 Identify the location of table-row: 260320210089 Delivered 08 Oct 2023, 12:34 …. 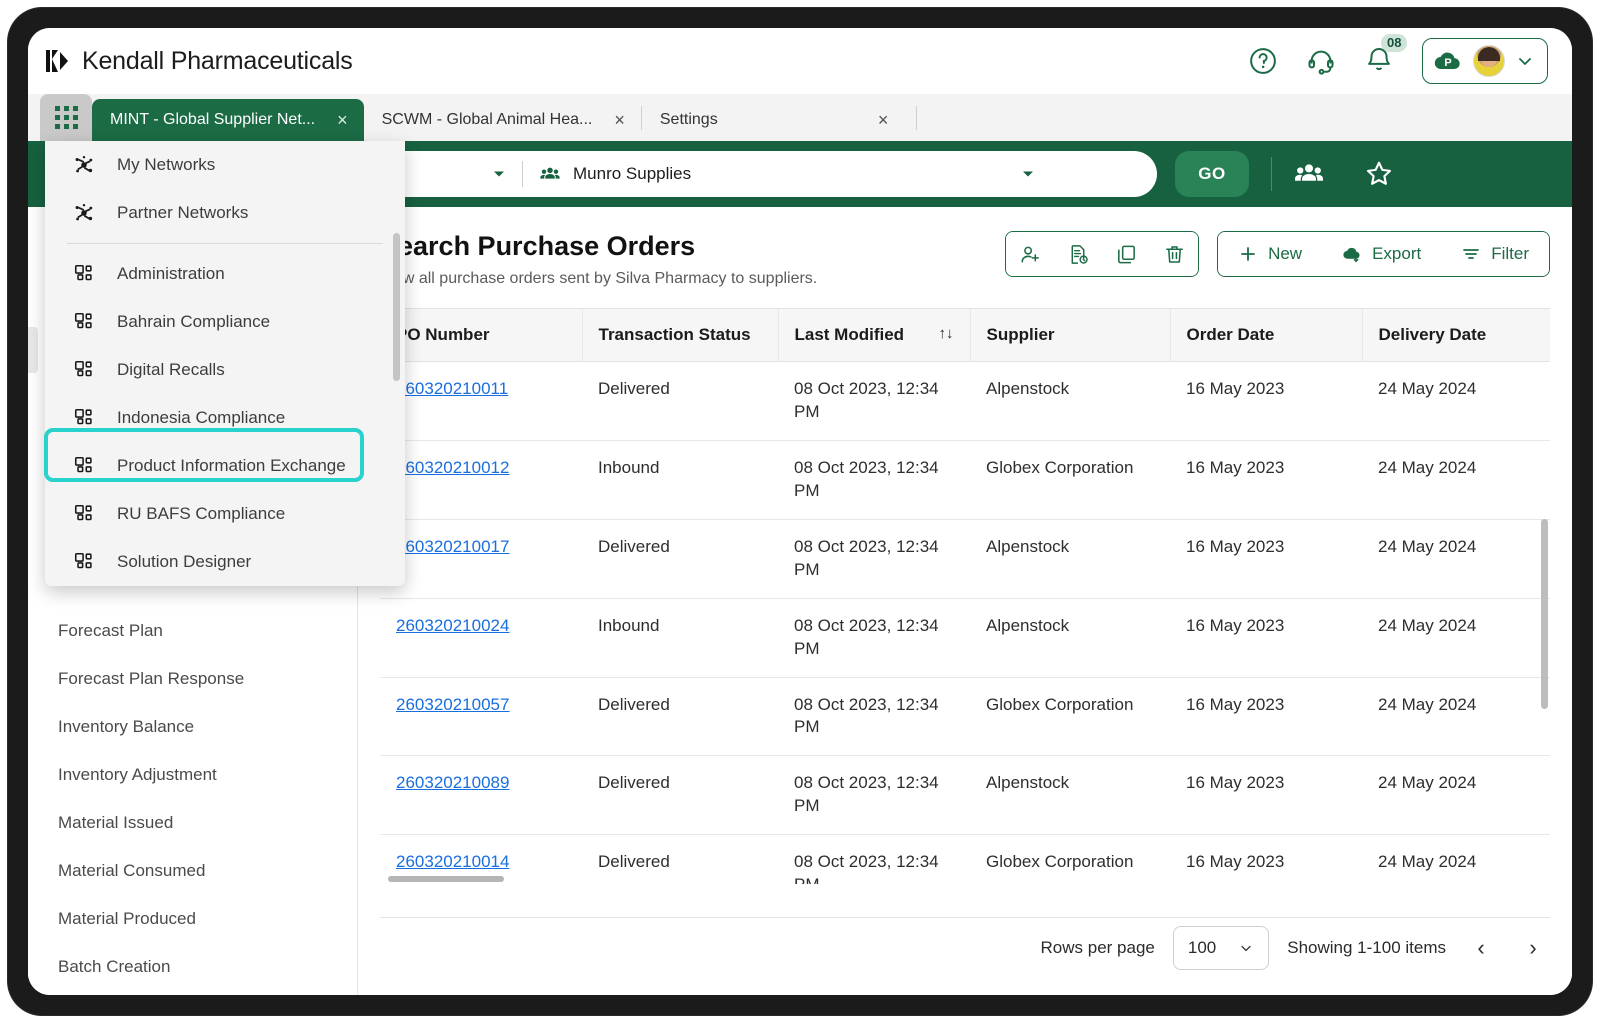
(965, 795).